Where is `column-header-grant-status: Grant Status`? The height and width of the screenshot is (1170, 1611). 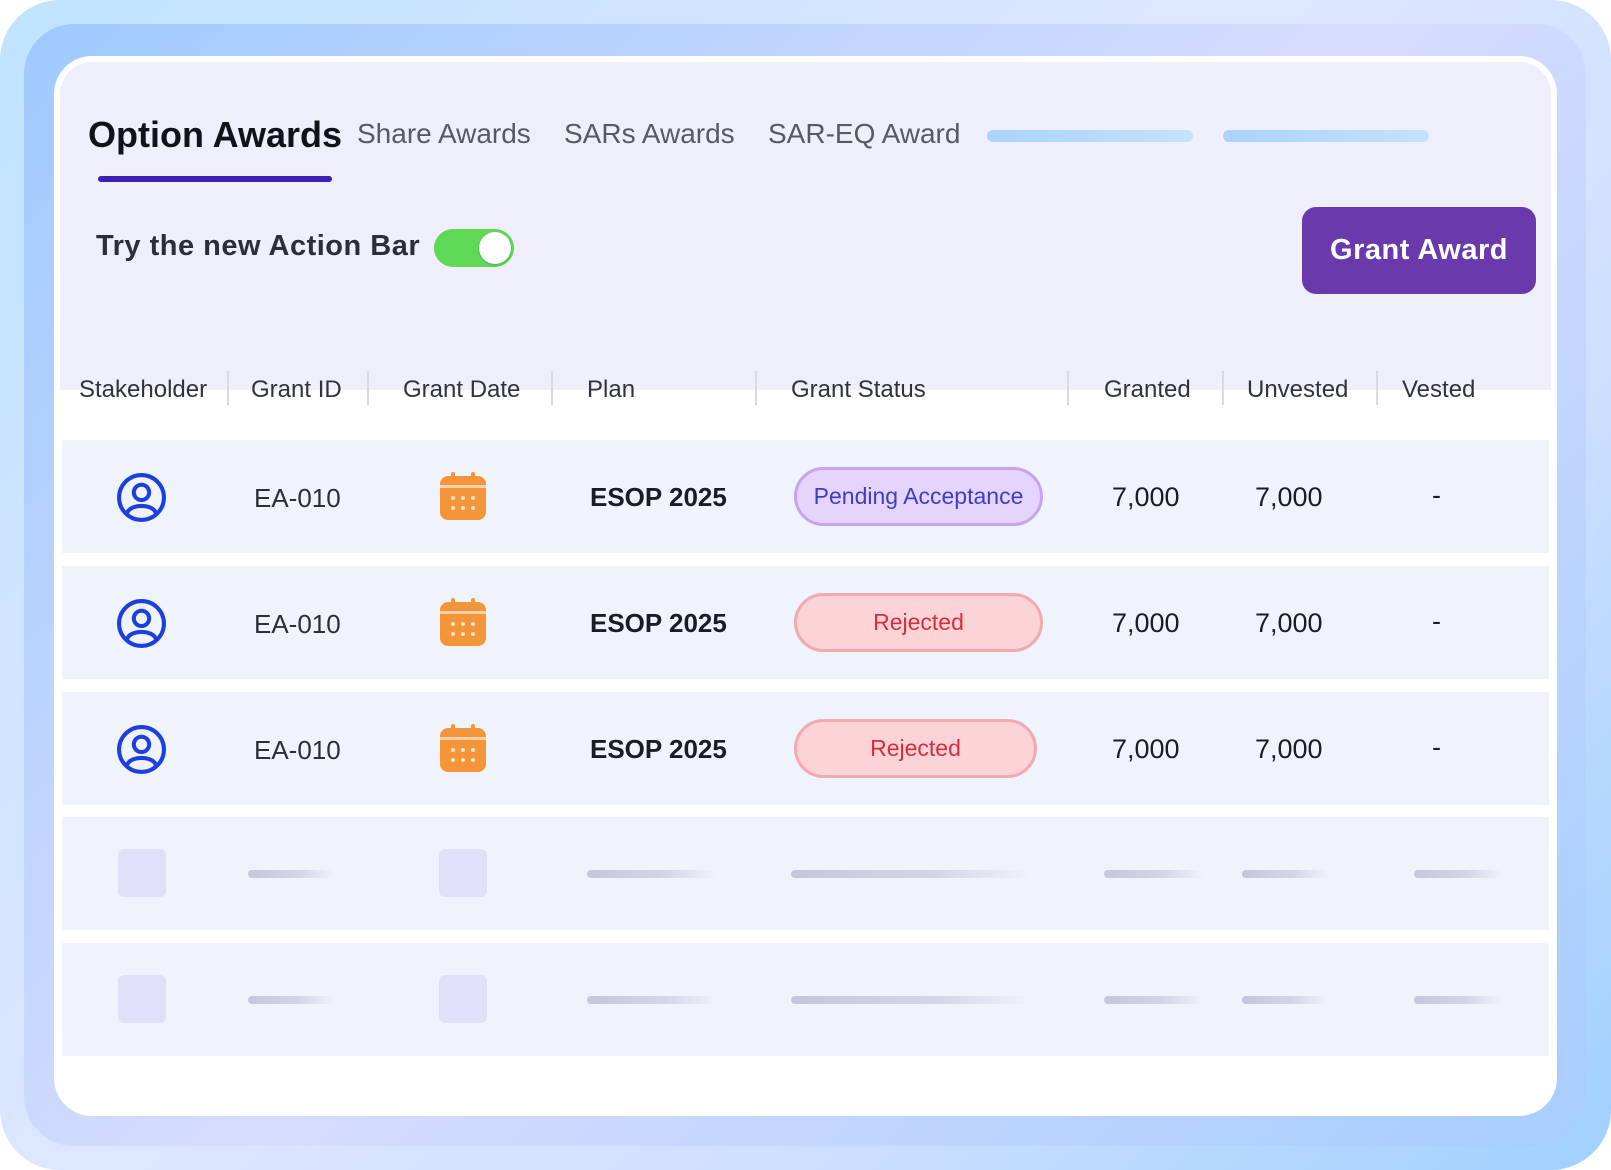 column-header-grant-status: Grant Status is located at coordinates (858, 390).